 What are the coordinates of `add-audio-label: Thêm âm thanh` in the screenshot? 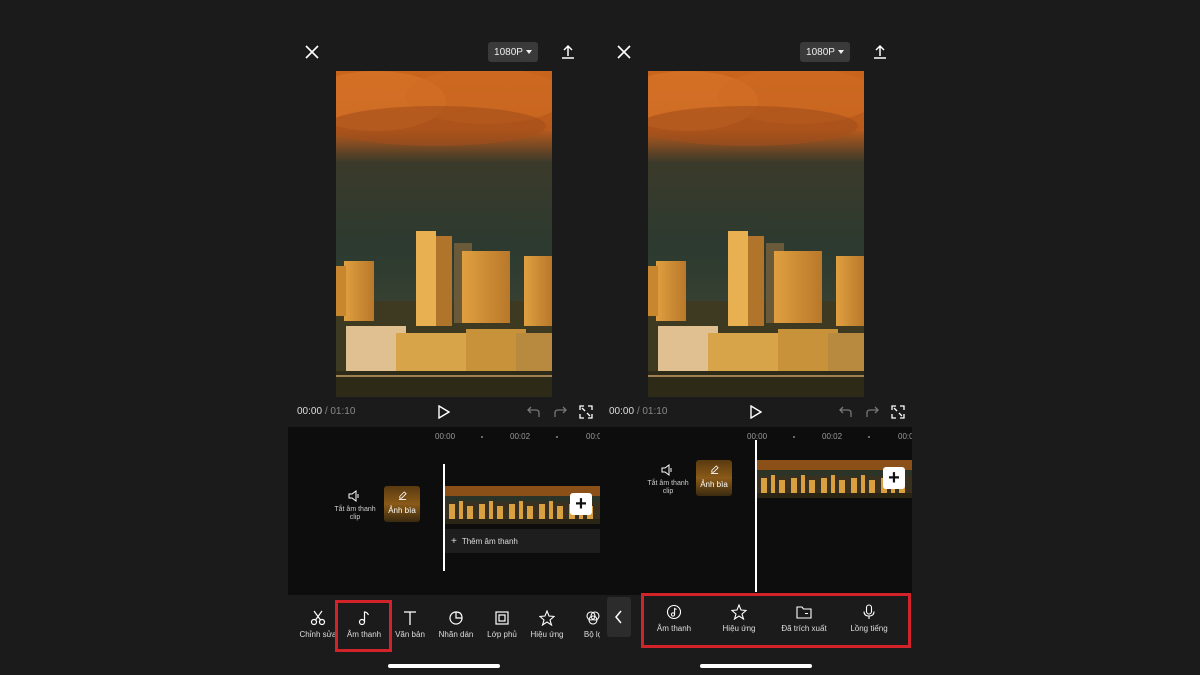 It's located at (489, 541).